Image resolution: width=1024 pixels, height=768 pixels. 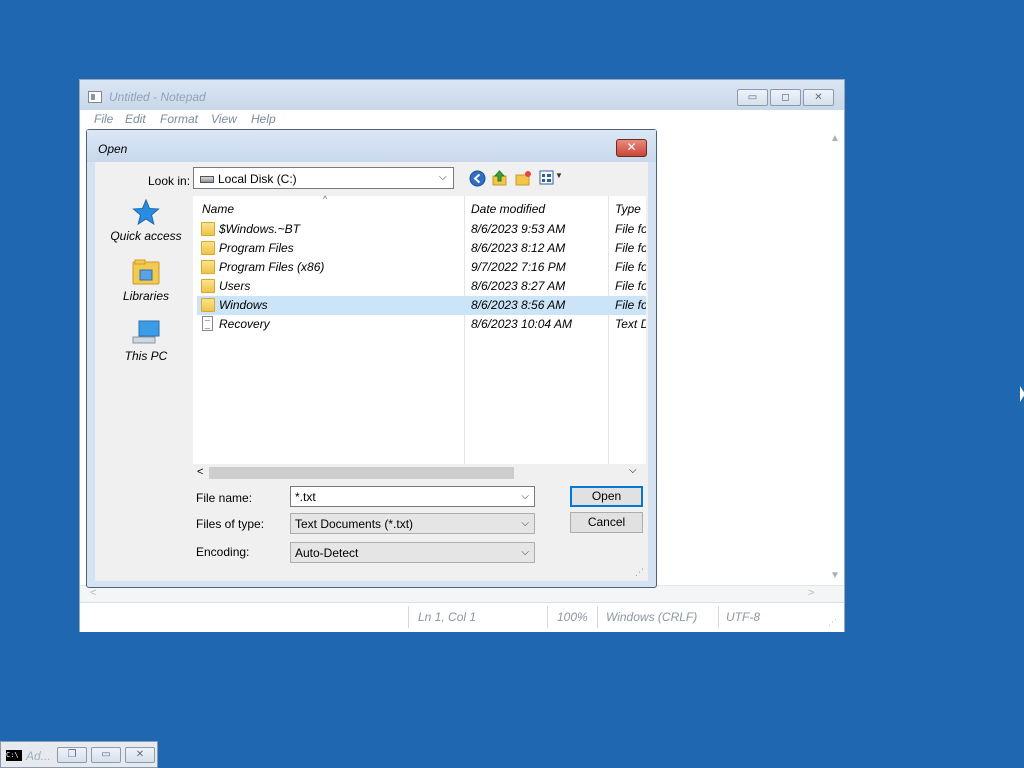 I want to click on file-date: 8/6/2023 8:56 AM, so click(x=518, y=305).